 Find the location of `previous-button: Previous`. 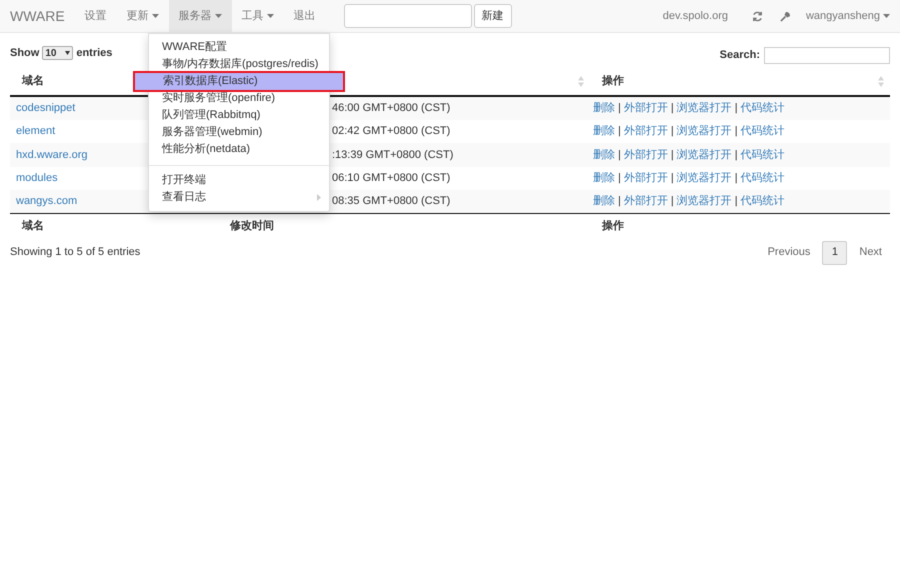

previous-button: Previous is located at coordinates (789, 252).